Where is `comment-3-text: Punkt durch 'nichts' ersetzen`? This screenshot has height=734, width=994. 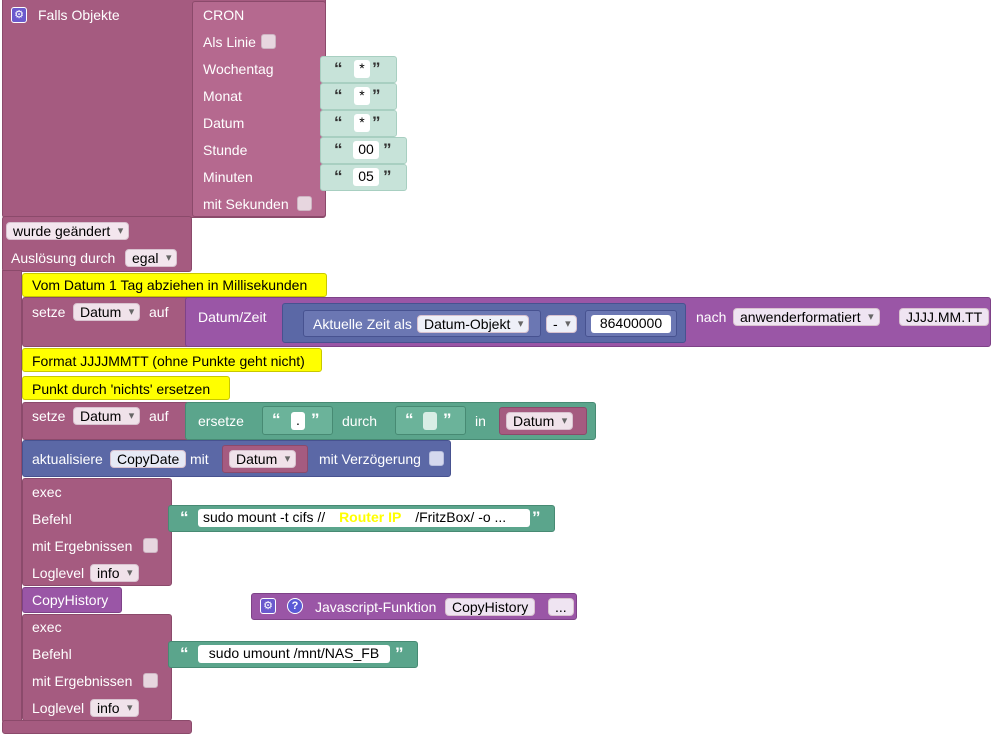
comment-3-text: Punkt durch 'nichts' ersetzen is located at coordinates (121, 389).